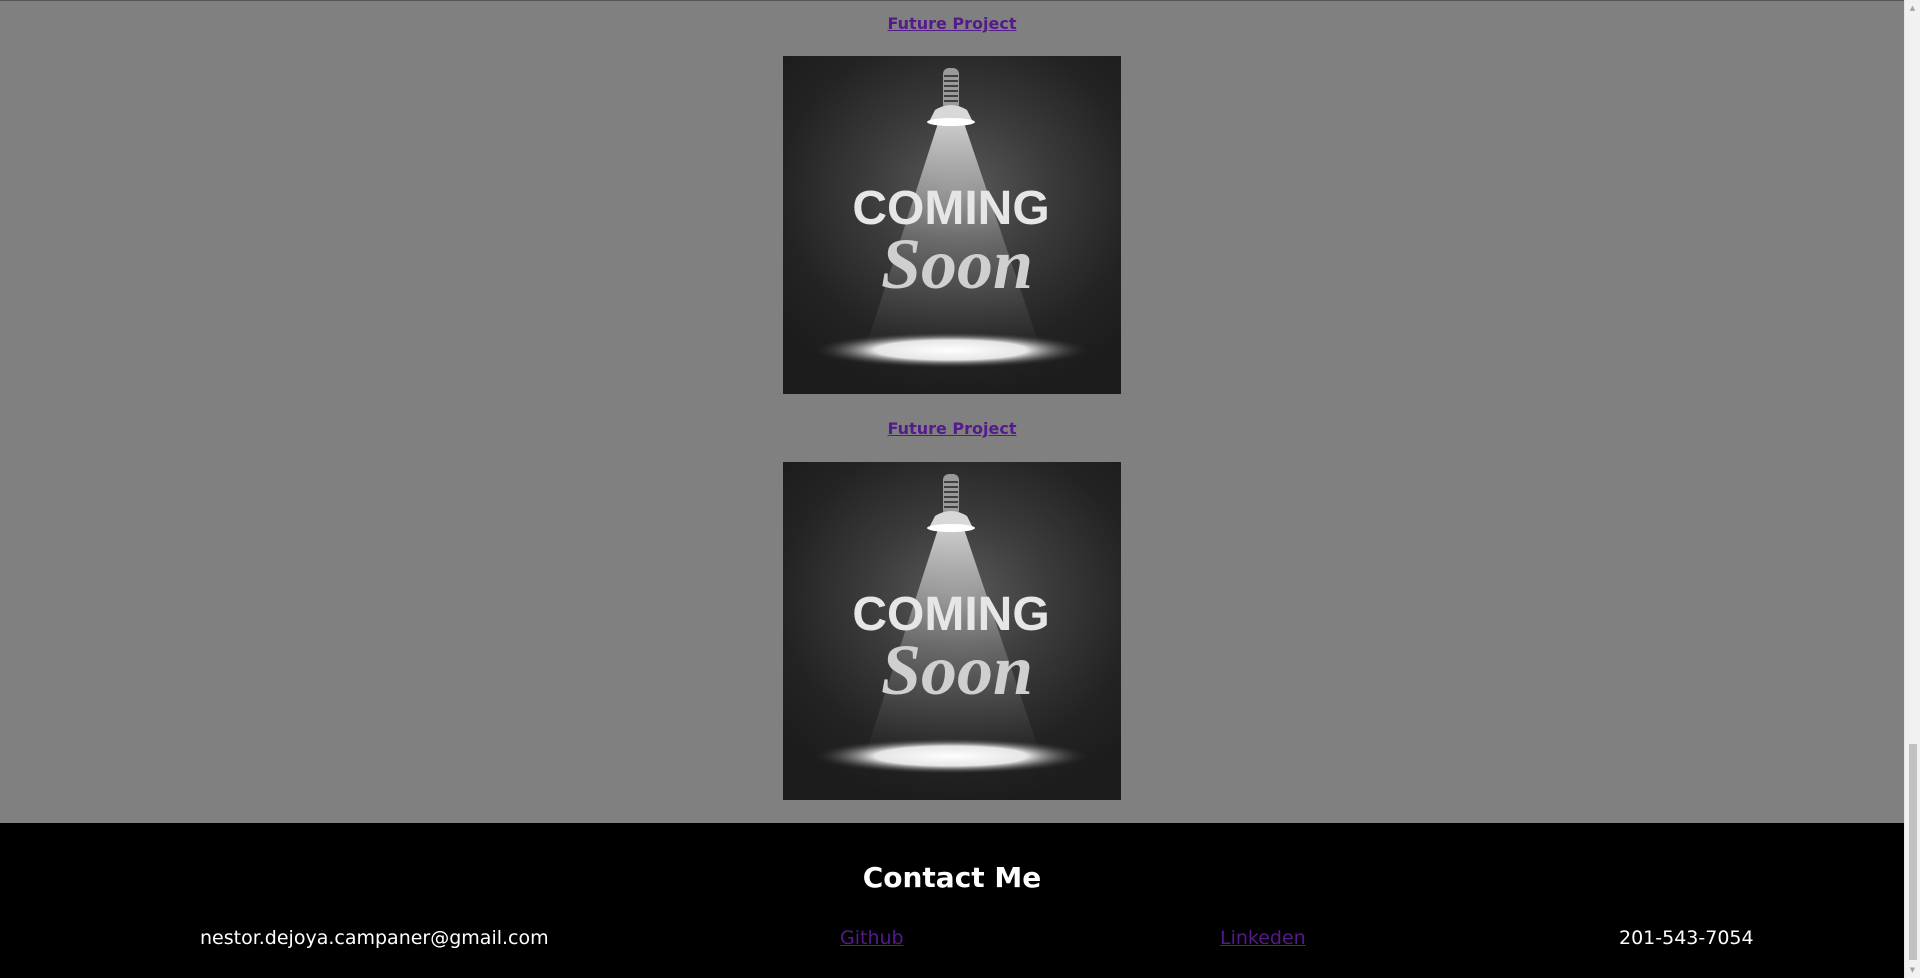 The width and height of the screenshot is (1920, 978). I want to click on project-link-future-2: Future Project, so click(952, 428).